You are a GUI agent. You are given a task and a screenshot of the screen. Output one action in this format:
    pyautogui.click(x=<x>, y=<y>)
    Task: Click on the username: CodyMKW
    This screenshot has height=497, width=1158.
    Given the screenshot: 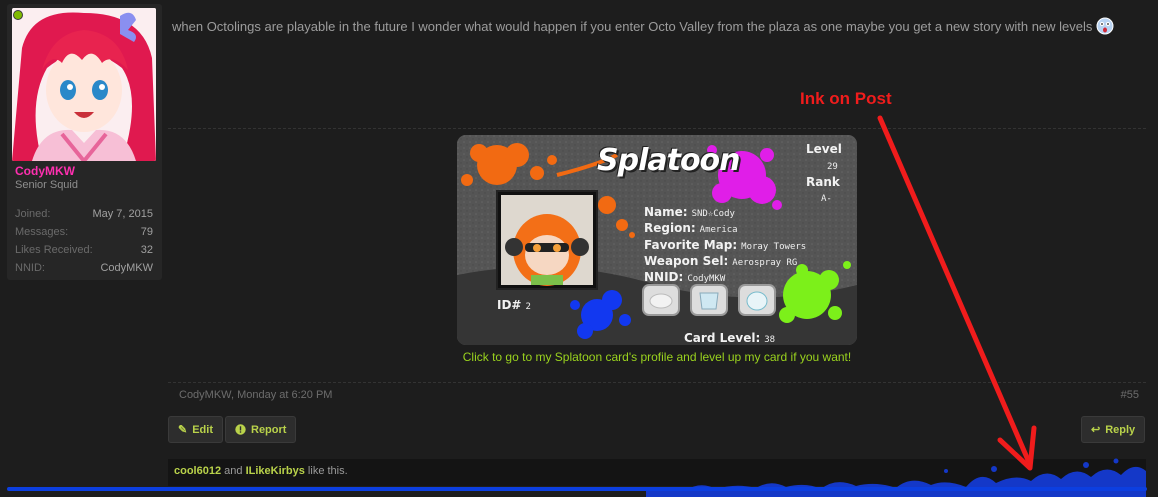 What is the action you would take?
    pyautogui.click(x=45, y=171)
    